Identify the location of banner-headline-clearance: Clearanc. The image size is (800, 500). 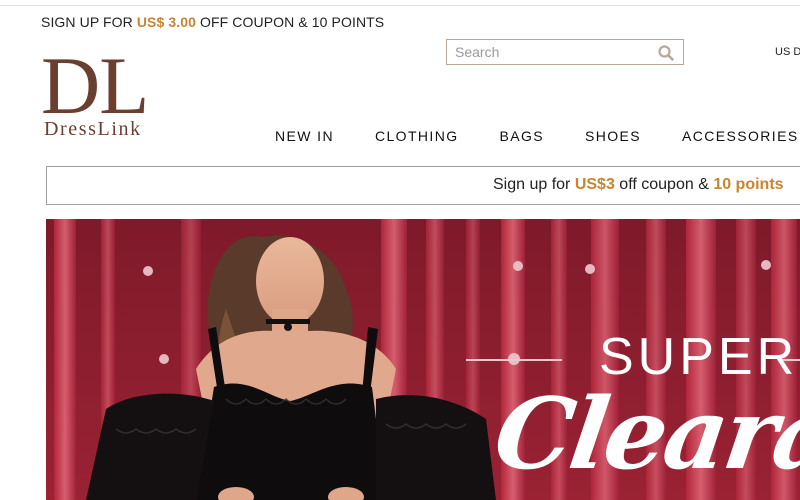
(643, 434).